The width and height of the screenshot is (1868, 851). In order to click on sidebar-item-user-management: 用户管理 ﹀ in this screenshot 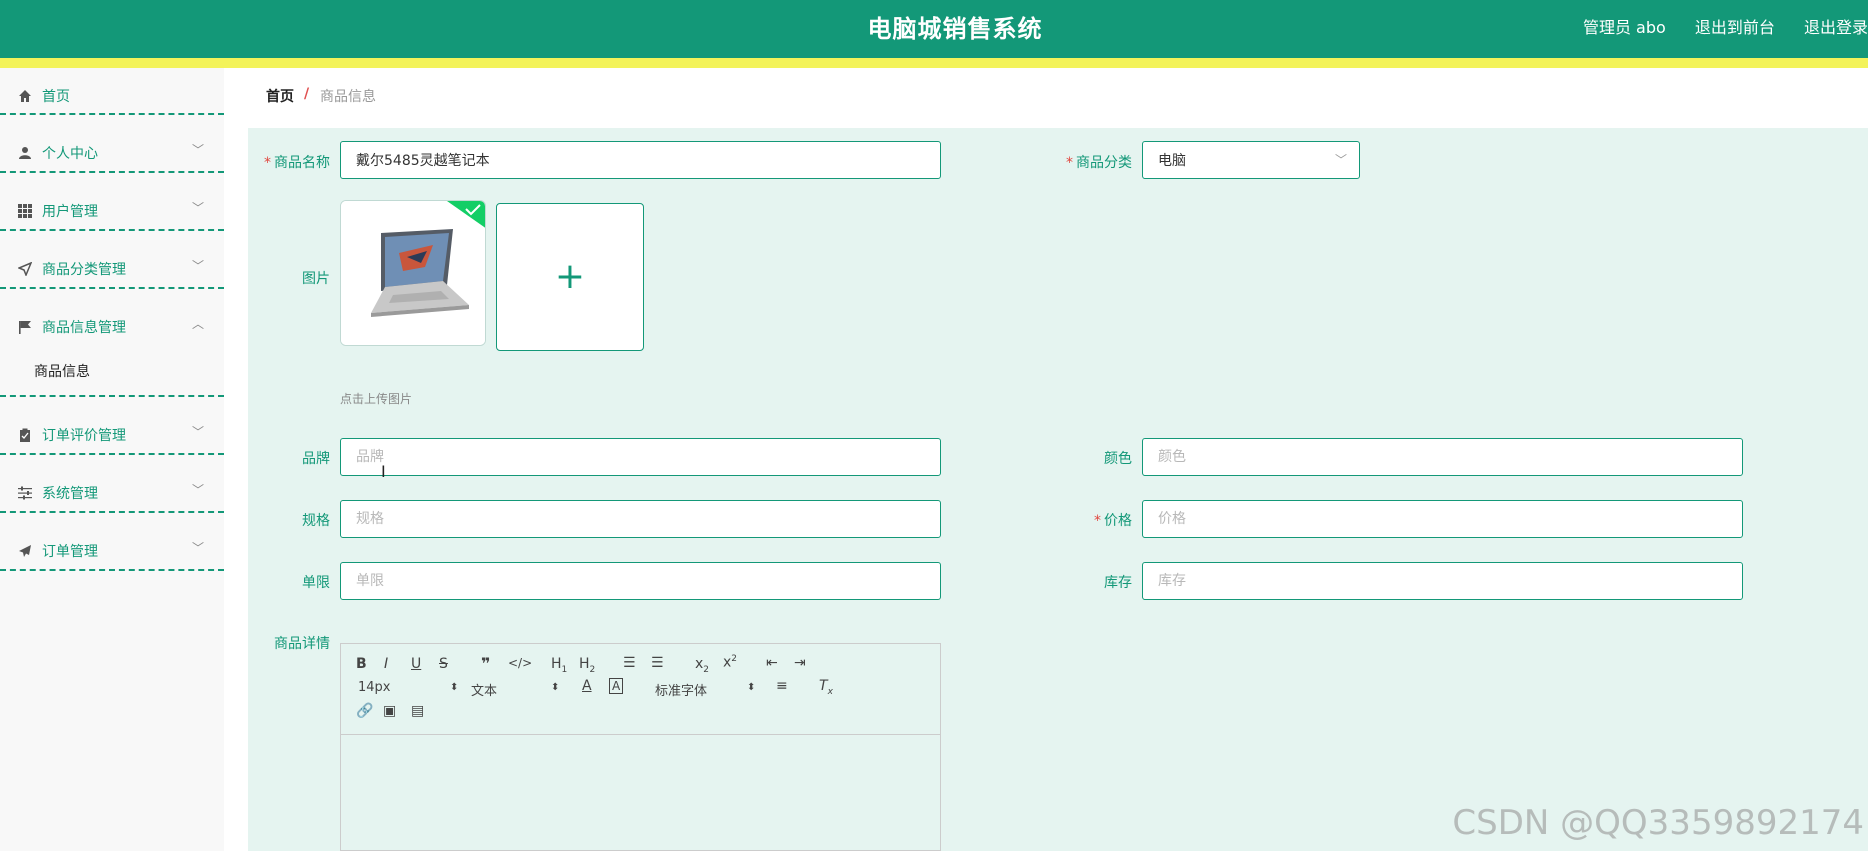, I will do `click(112, 217)`.